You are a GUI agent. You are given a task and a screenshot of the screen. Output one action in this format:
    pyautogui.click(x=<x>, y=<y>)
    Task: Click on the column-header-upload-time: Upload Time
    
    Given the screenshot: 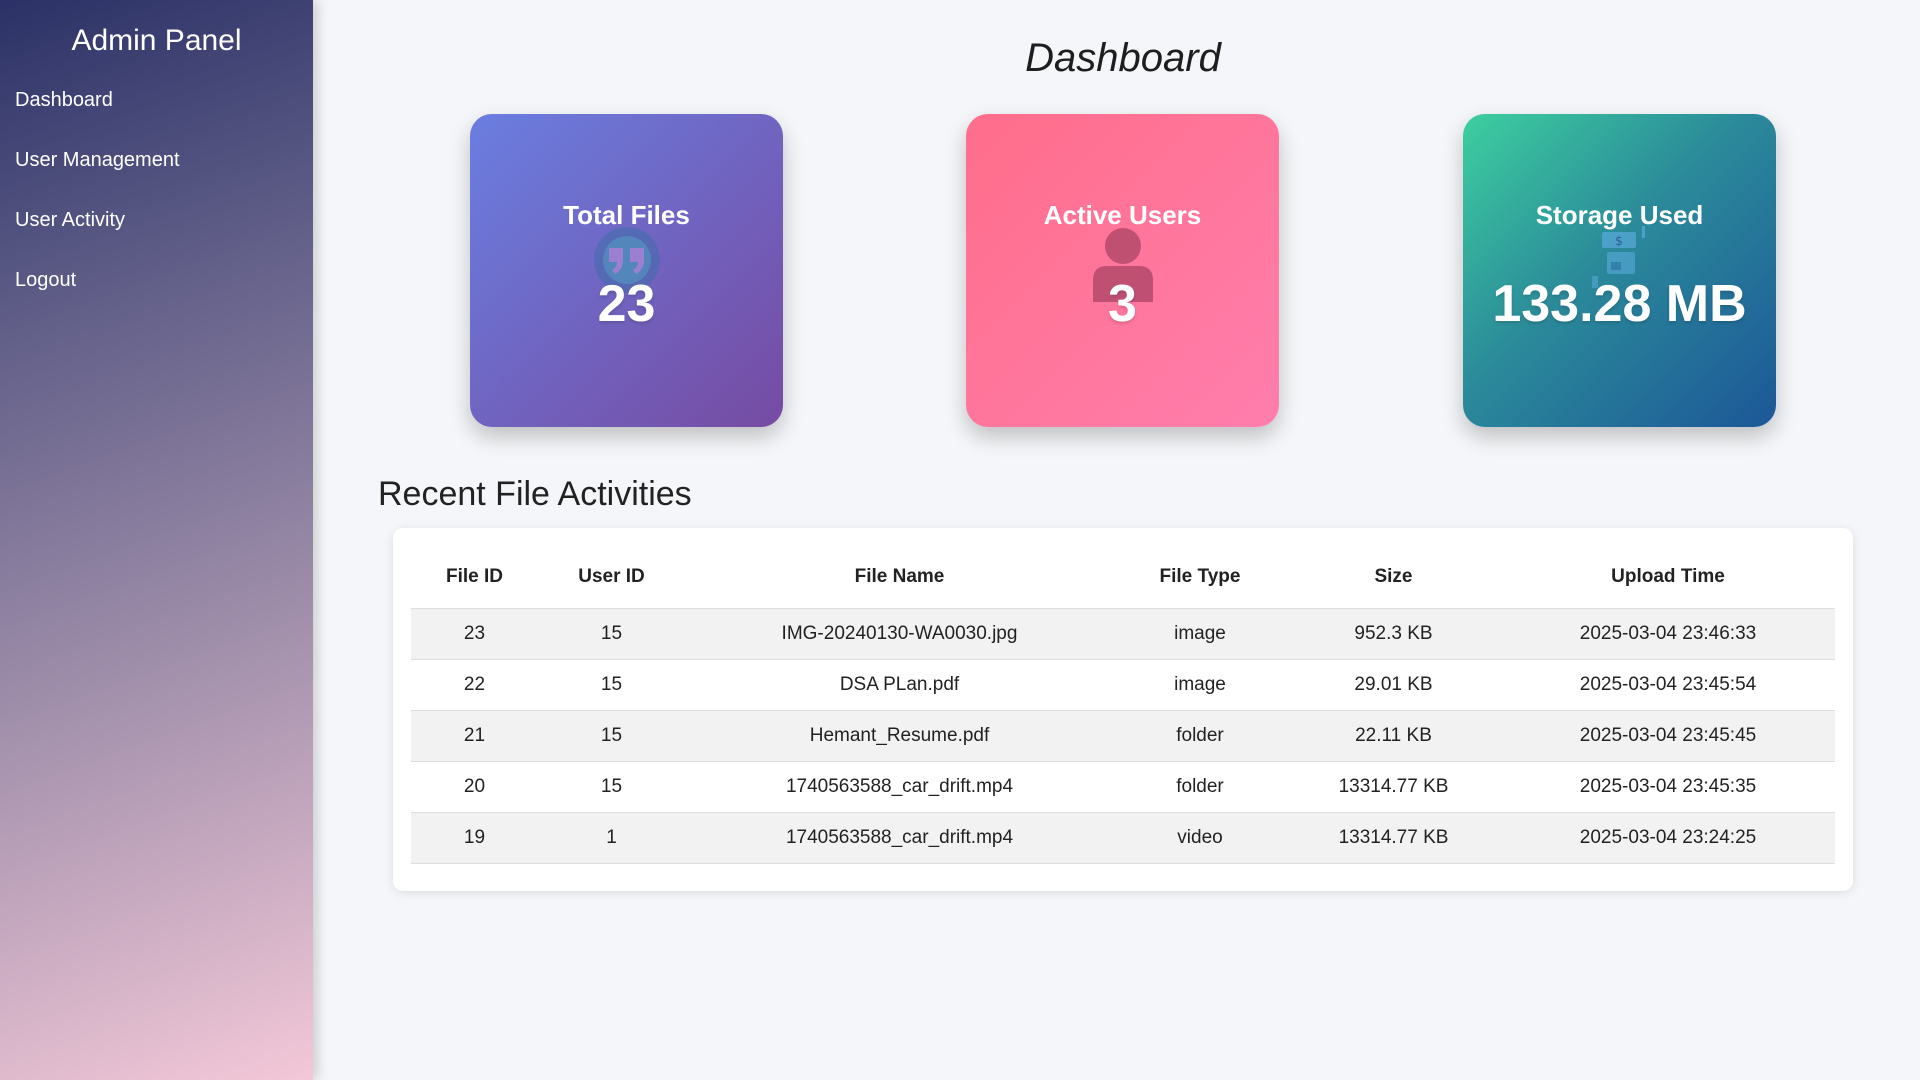 What is the action you would take?
    pyautogui.click(x=1668, y=577)
    